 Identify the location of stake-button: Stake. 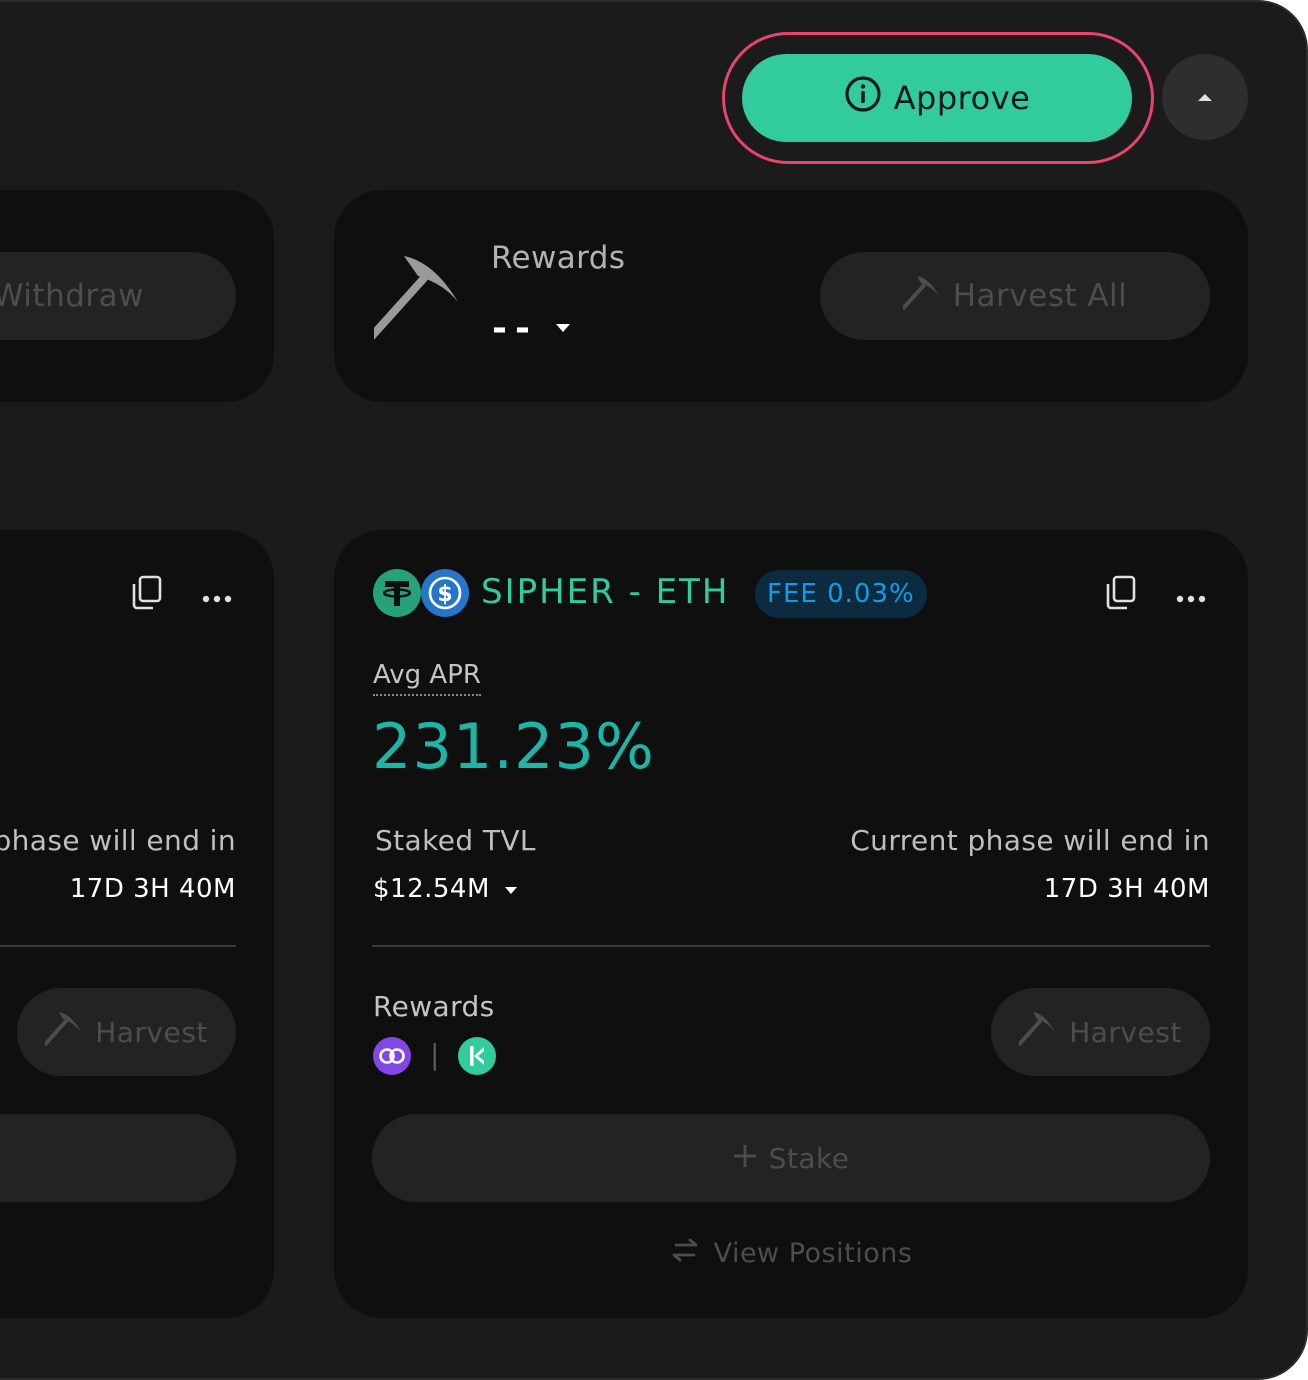
(791, 1158).